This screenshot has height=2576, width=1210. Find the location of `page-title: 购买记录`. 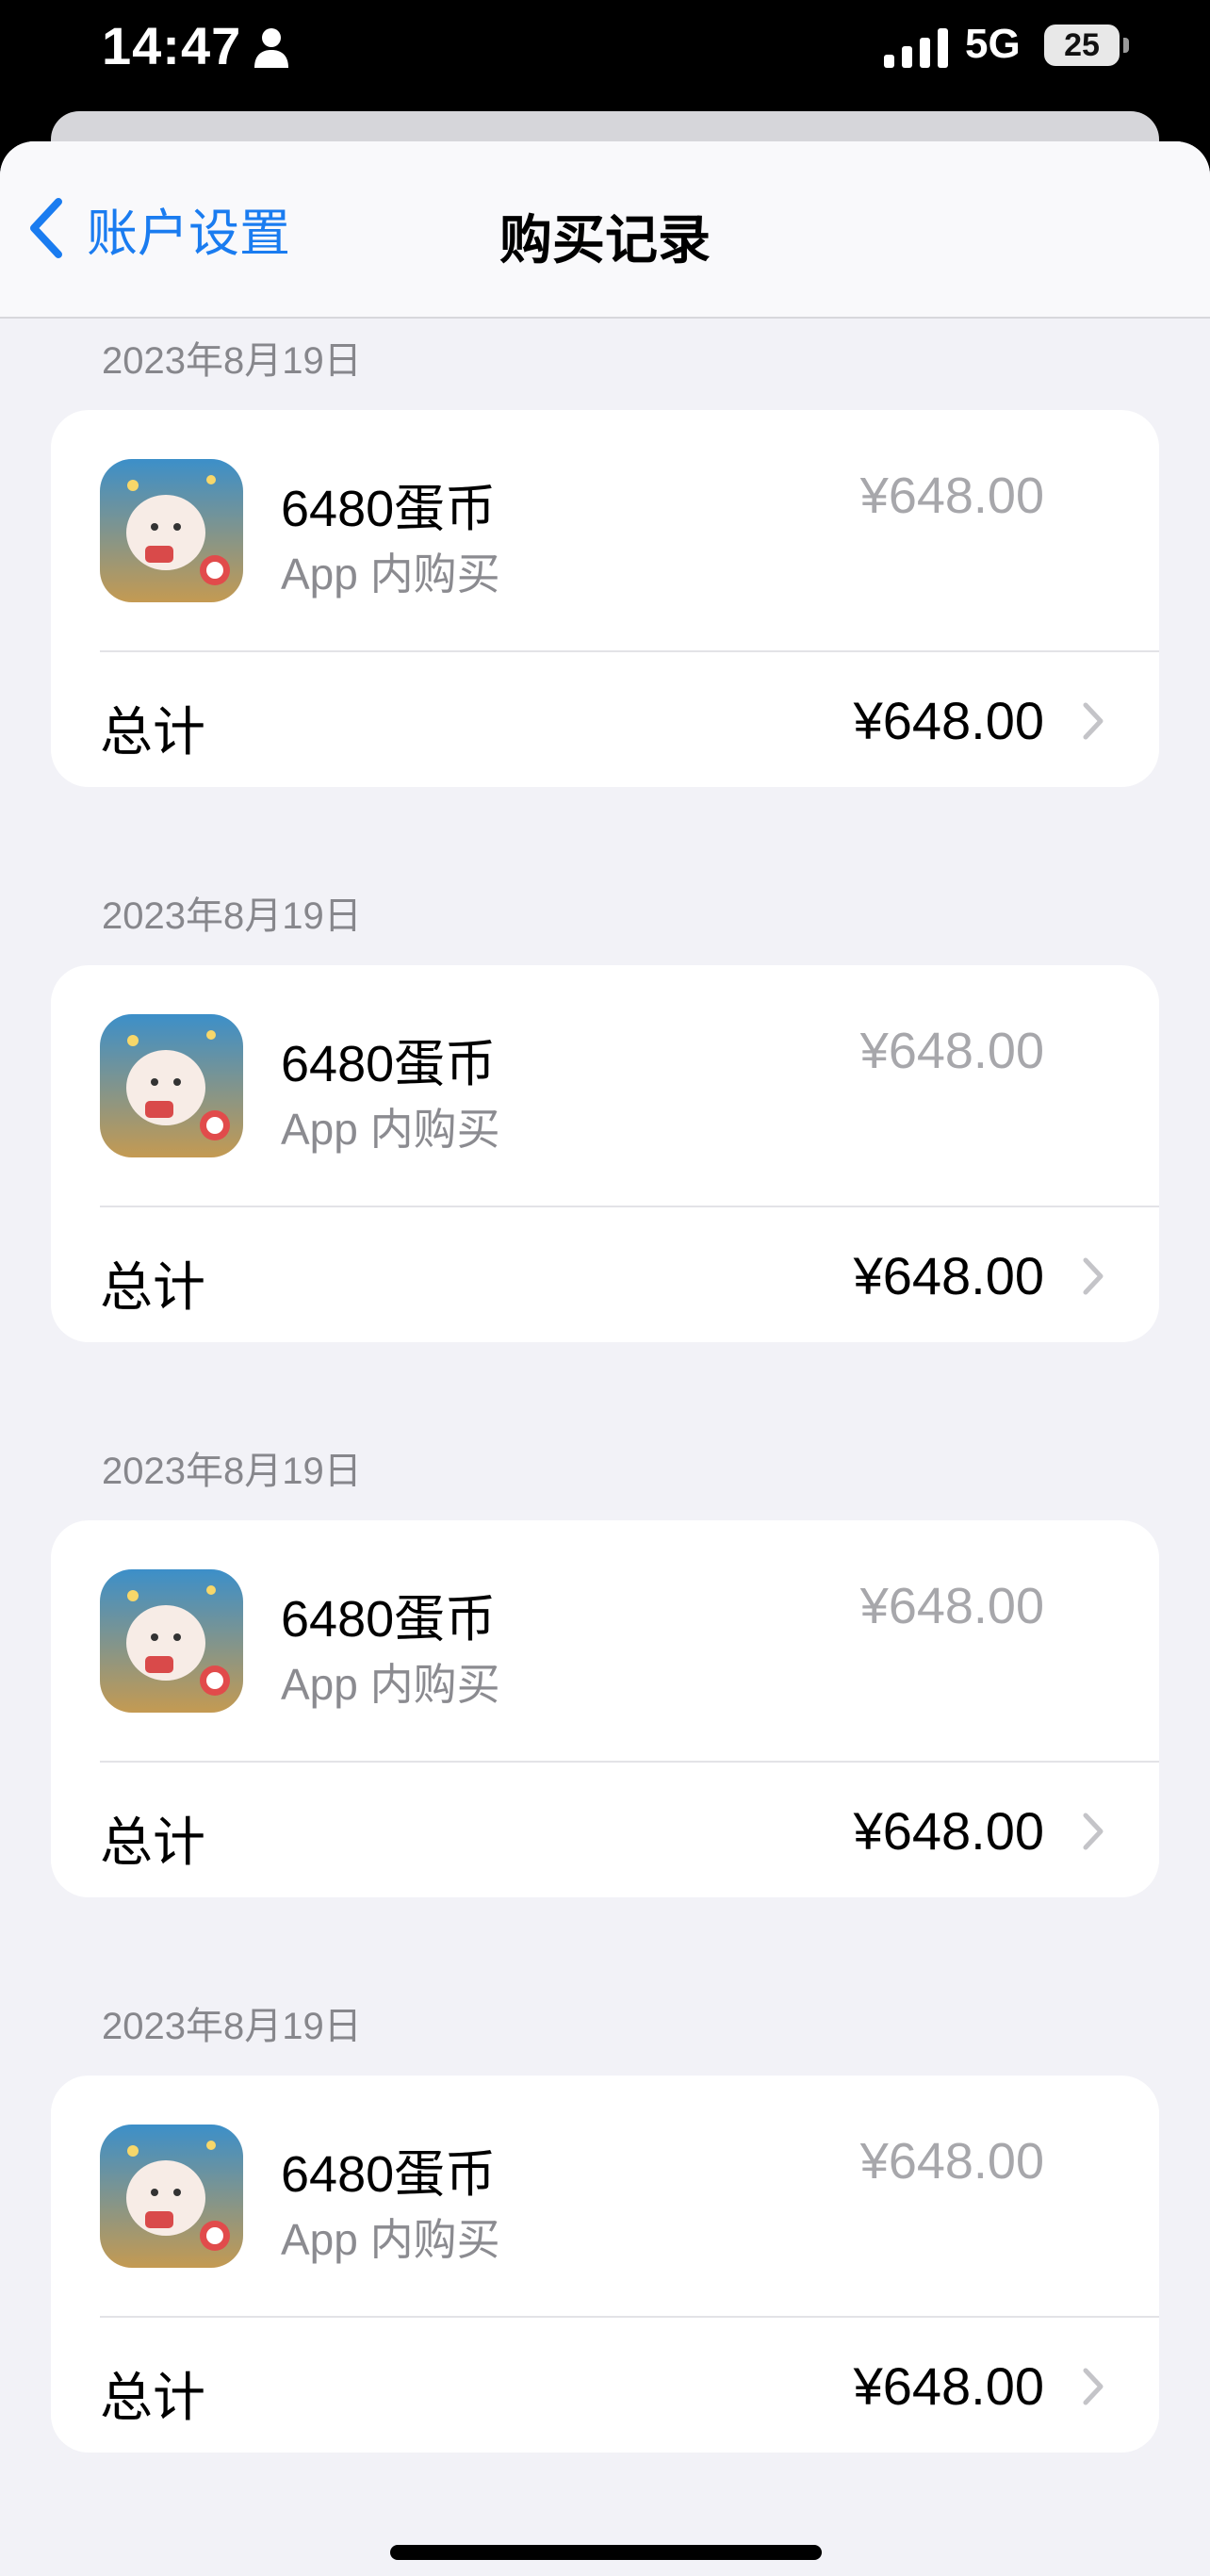

page-title: 购买记录 is located at coordinates (605, 240).